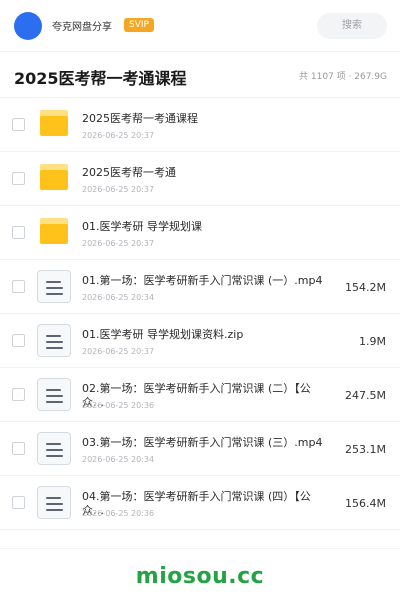 This screenshot has width=400, height=600. I want to click on file-size: 156.4M, so click(365, 503).